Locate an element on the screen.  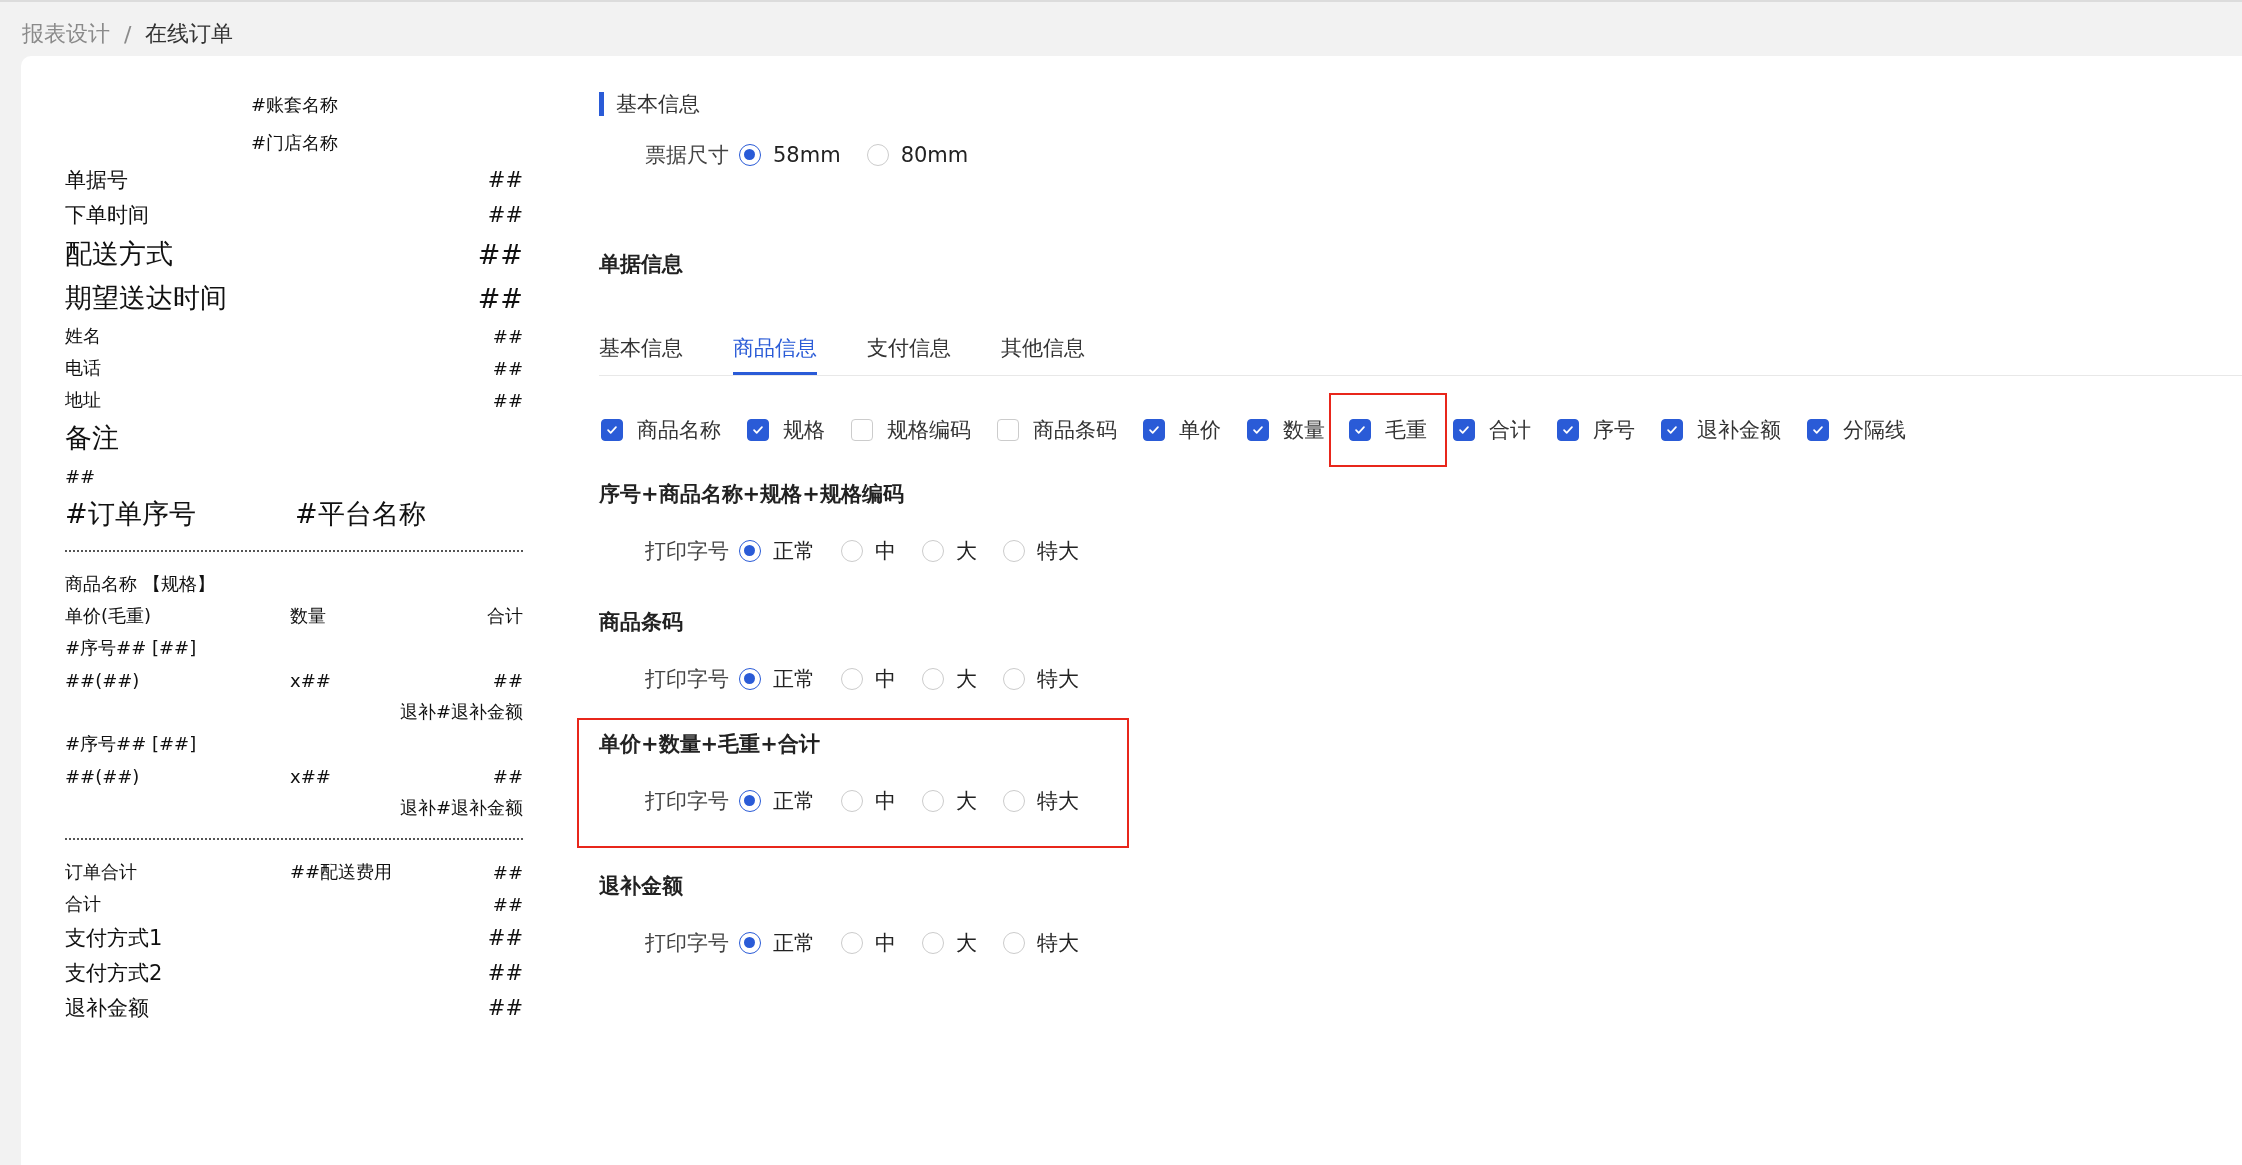
receipt-text: #门店名称 is located at coordinates (295, 143).